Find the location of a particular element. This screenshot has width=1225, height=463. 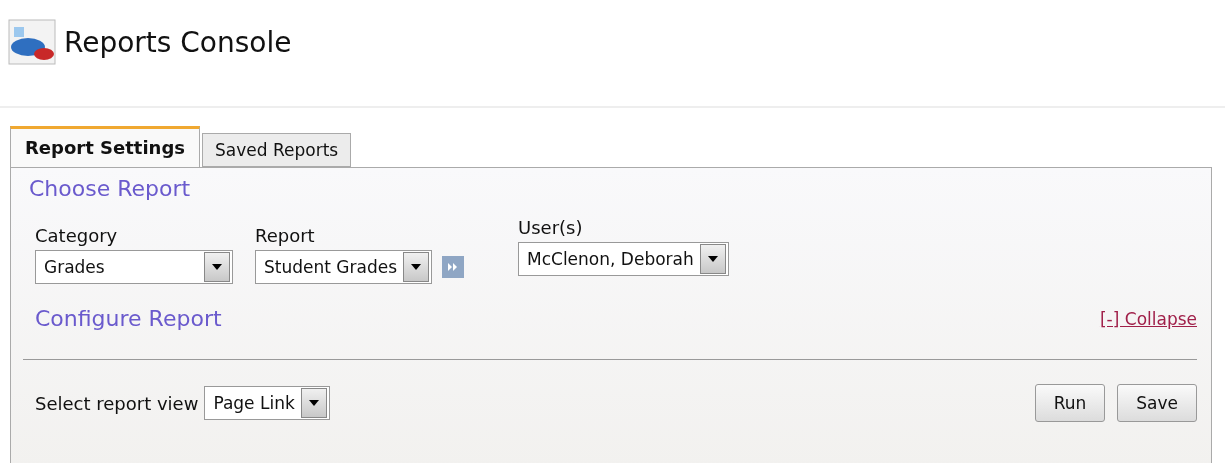

field-label: Report is located at coordinates (285, 235).